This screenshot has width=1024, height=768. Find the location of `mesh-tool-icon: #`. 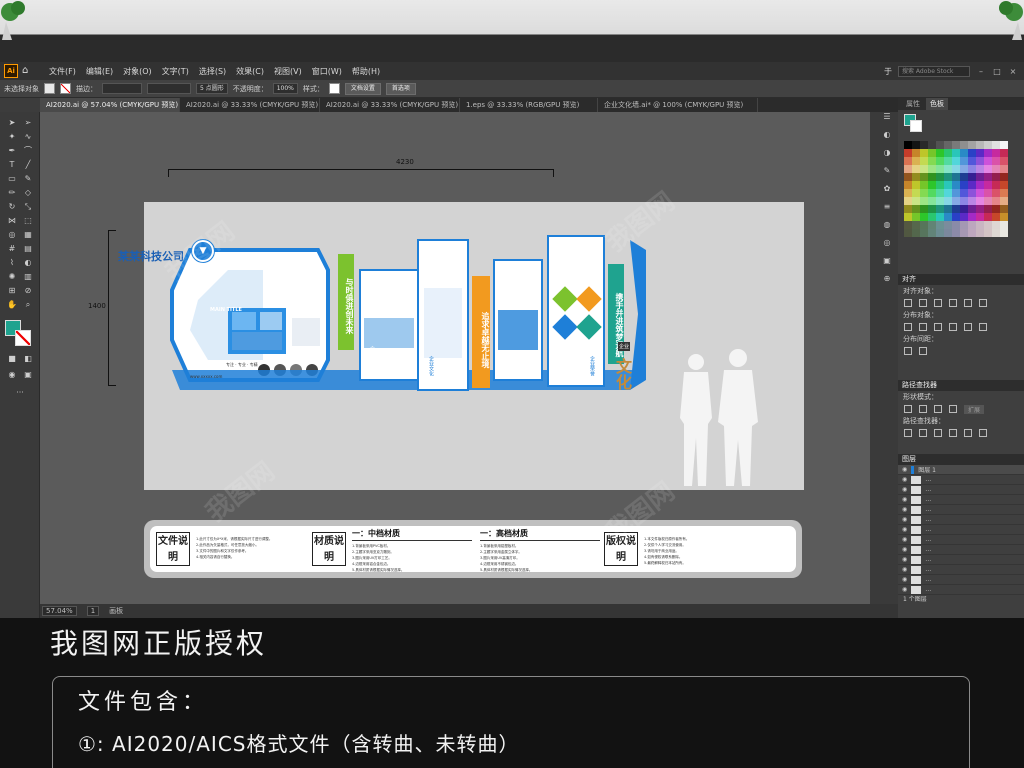

mesh-tool-icon: # is located at coordinates (12, 249).